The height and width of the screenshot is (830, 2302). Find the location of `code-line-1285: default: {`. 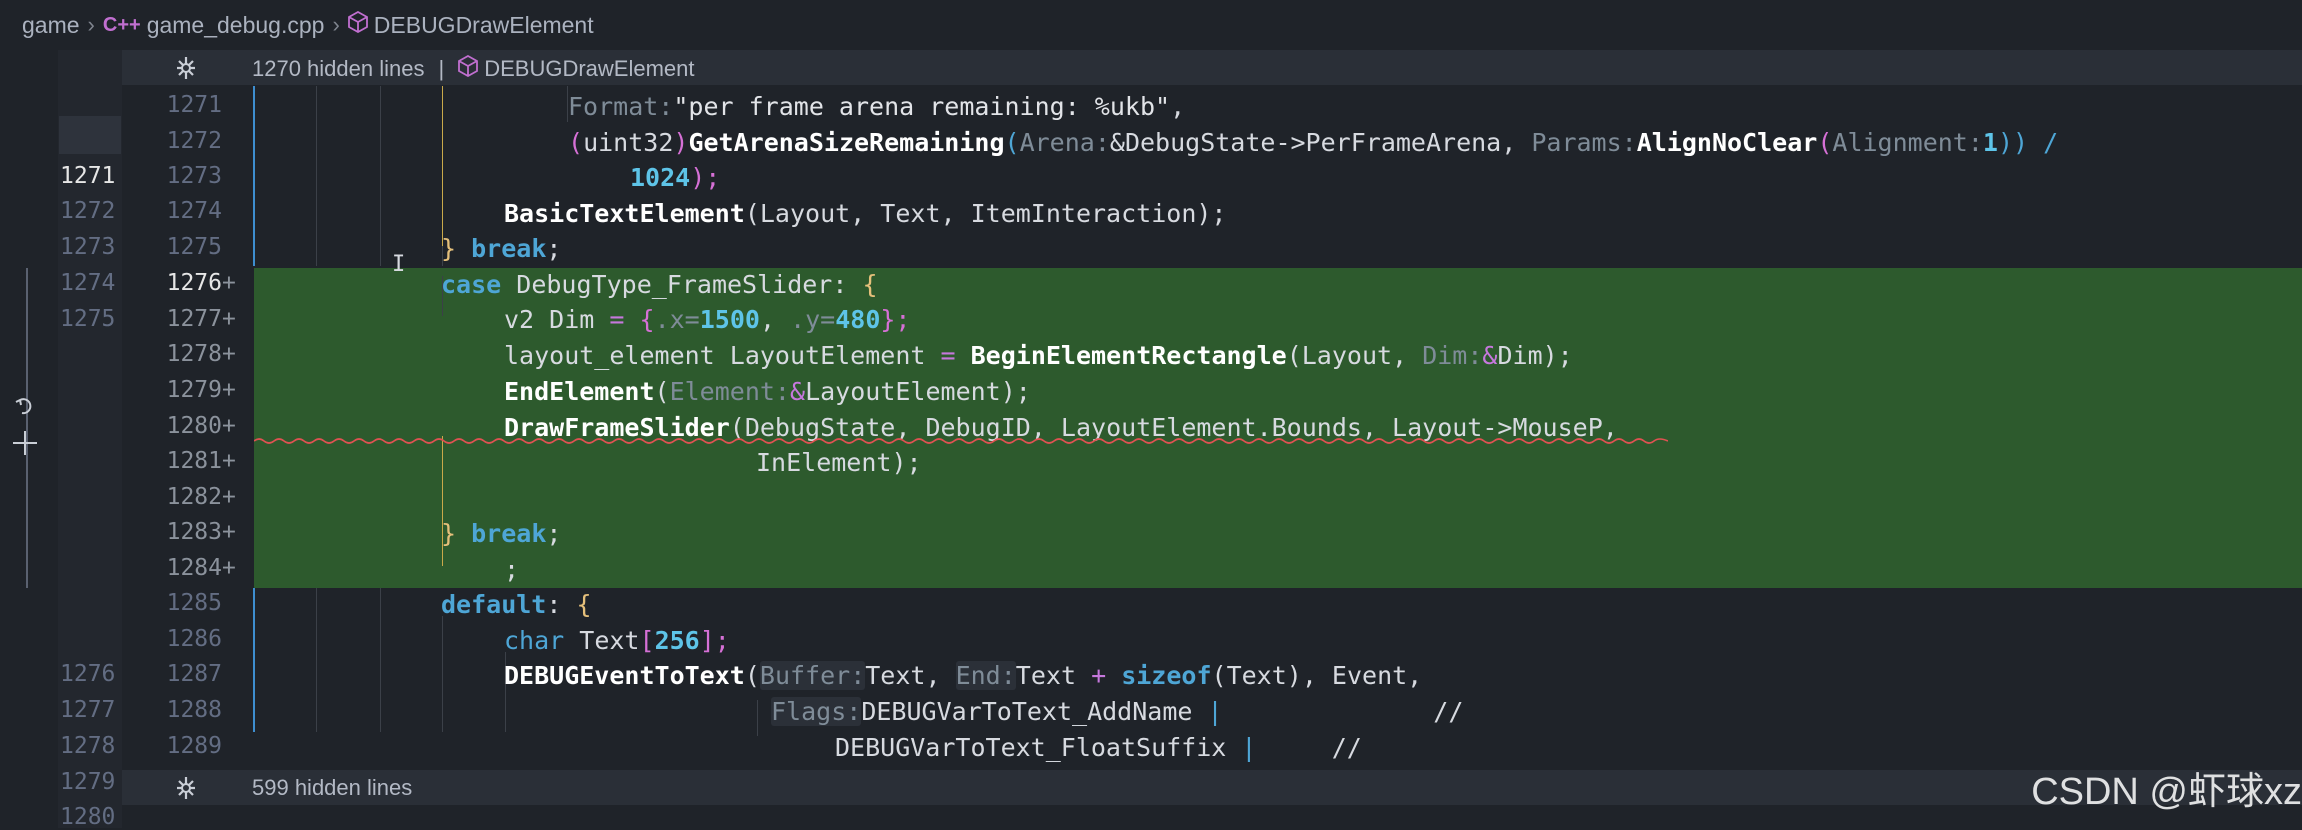

code-line-1285: default: { is located at coordinates (516, 604).